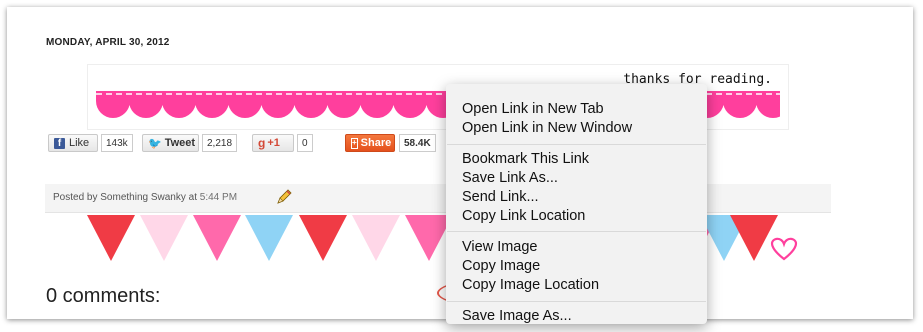 This screenshot has width=923, height=332. Describe the element at coordinates (376, 143) in the screenshot. I see `share-label: Share` at that location.